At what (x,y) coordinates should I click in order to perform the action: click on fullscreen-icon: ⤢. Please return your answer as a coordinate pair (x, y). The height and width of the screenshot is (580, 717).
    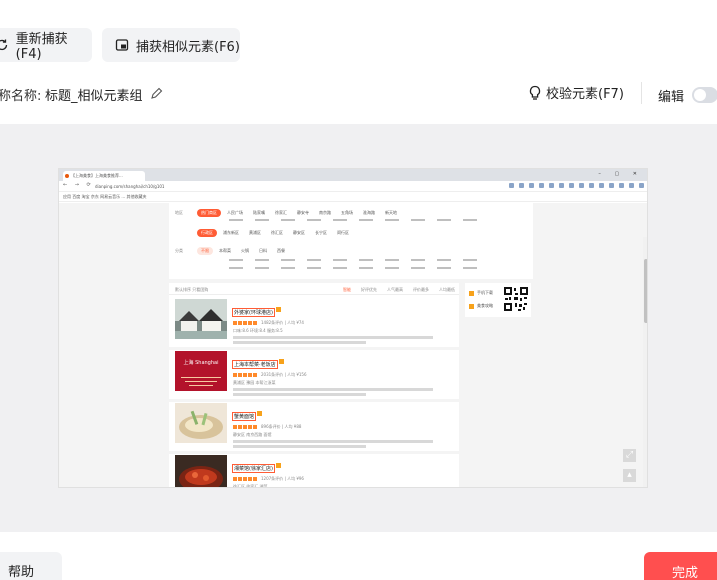
    Looking at the image, I should click on (629, 455).